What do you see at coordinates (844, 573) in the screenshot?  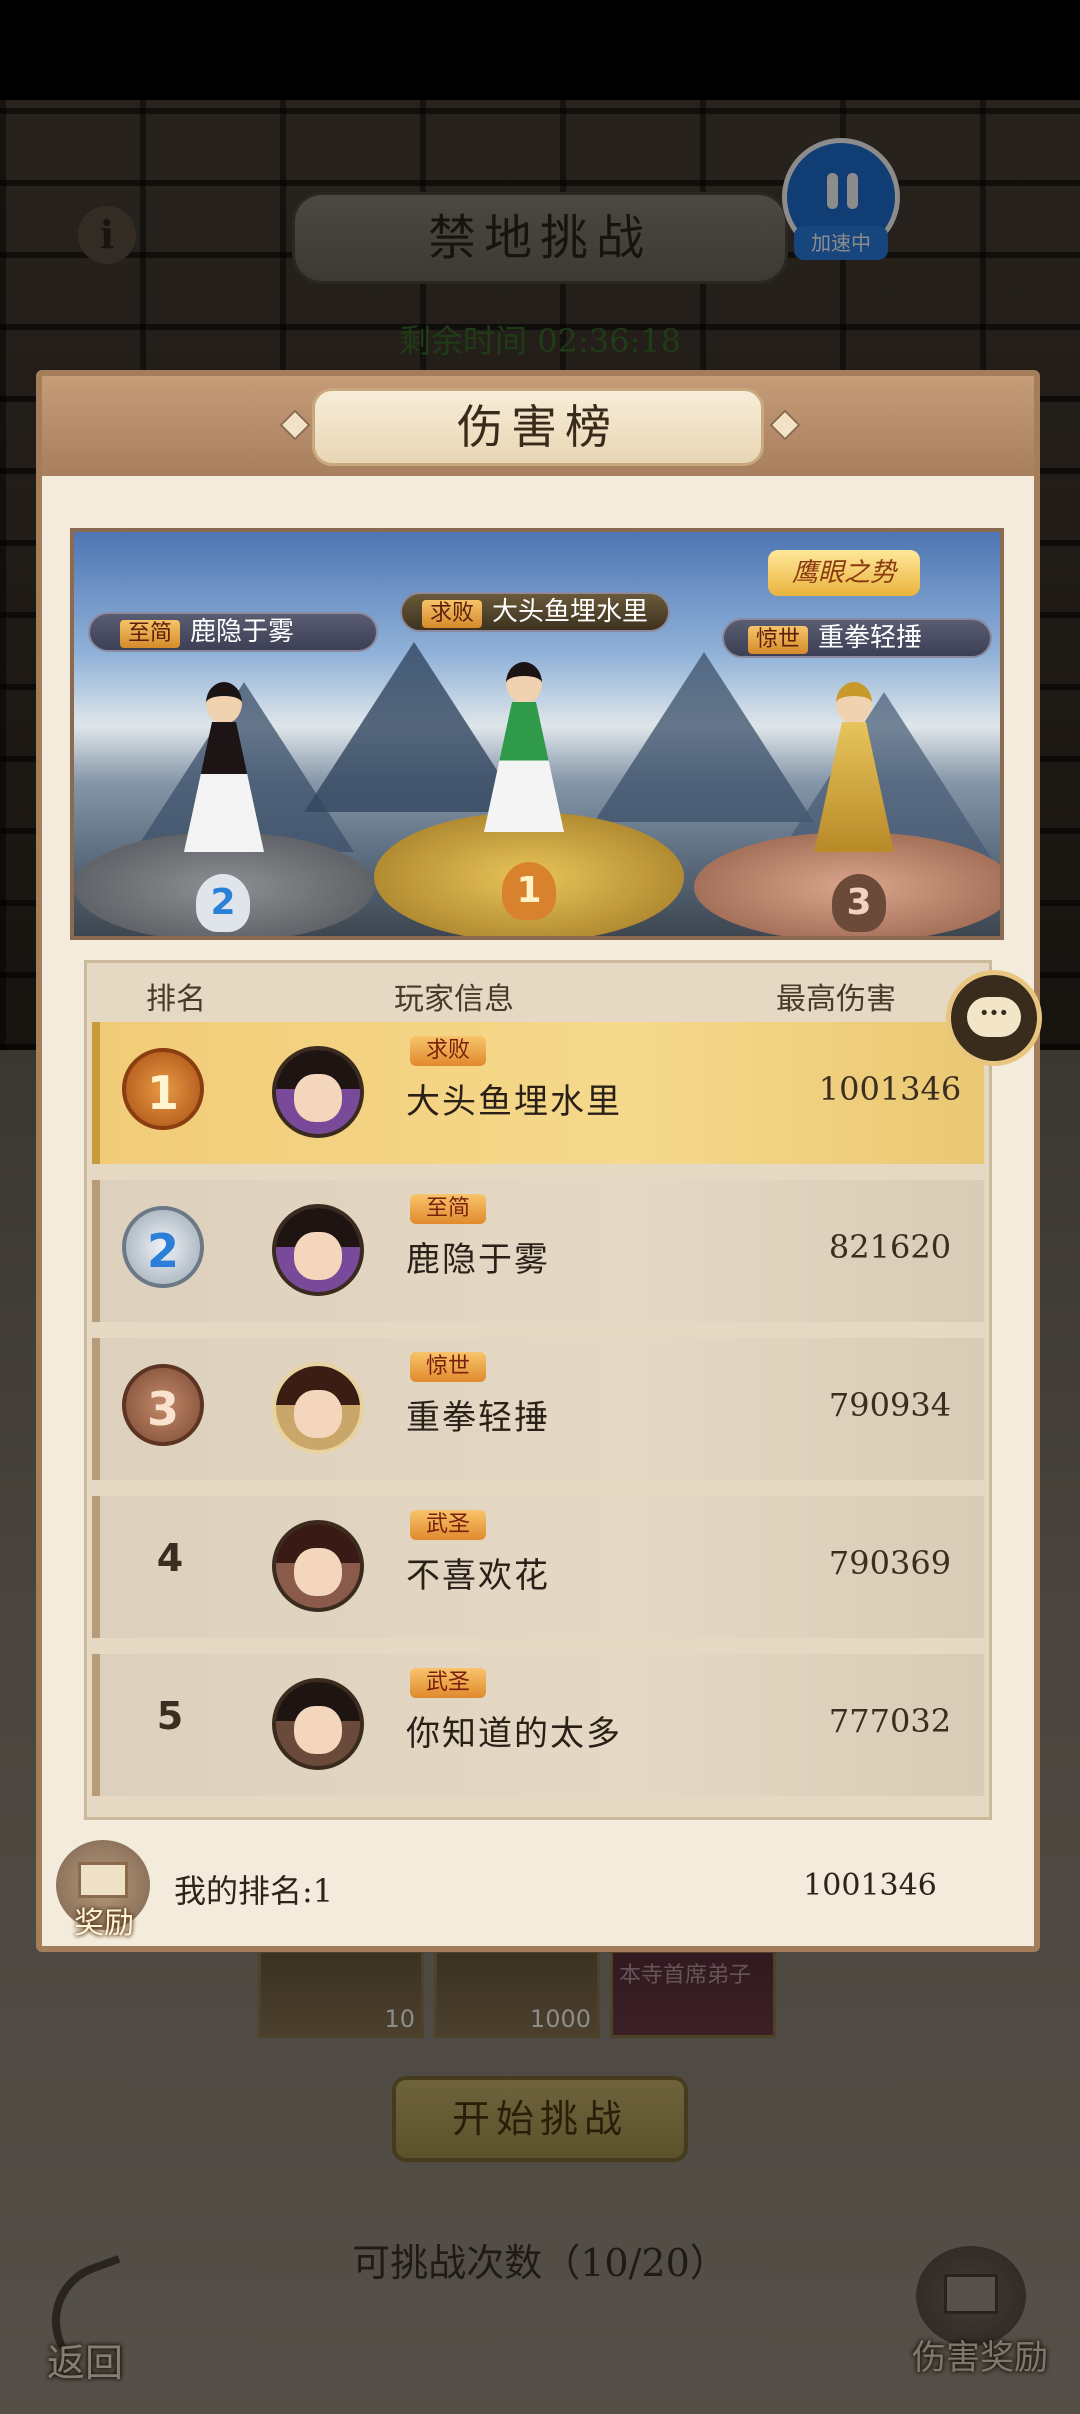 I see `special-title-badge: 鹰眼之势` at bounding box center [844, 573].